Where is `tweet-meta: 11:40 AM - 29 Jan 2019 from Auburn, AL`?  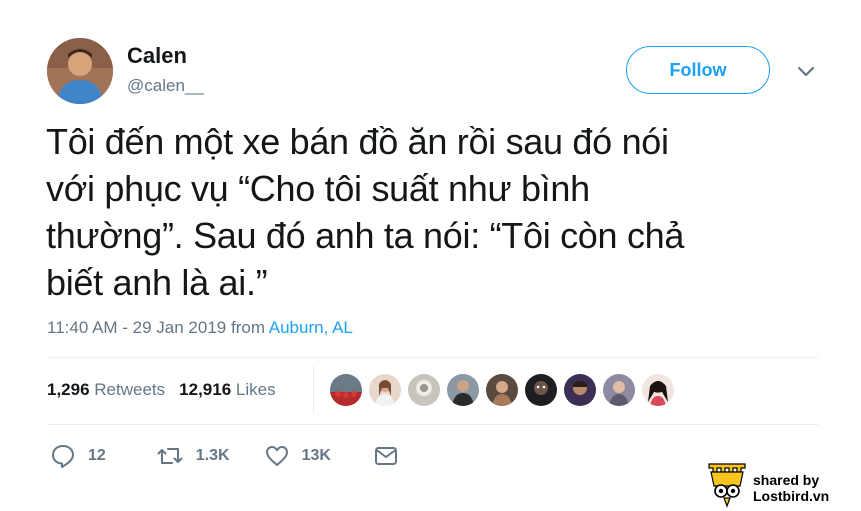 tweet-meta: 11:40 AM - 29 Jan 2019 from Auburn, AL is located at coordinates (200, 328).